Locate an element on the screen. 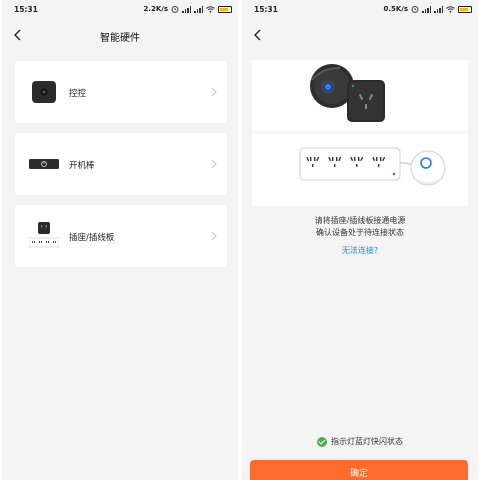 Image resolution: width=480 pixels, height=480 pixels. device-card-kongkong: 控控 is located at coordinates (121, 92).